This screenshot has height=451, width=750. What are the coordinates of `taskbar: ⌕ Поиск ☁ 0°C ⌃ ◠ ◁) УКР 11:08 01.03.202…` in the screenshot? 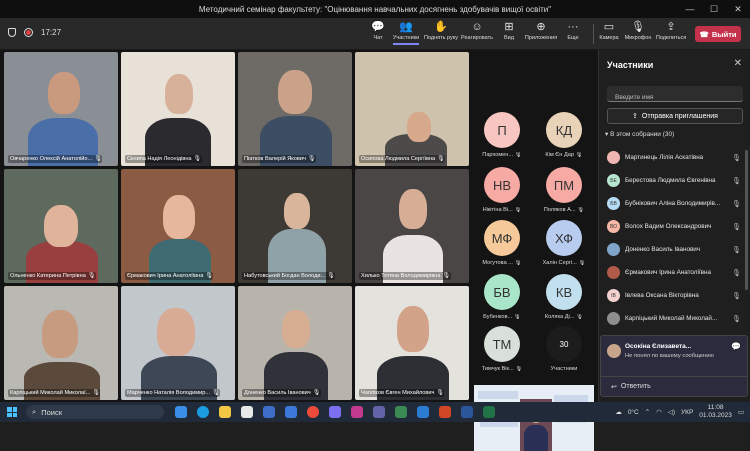 It's located at (375, 412).